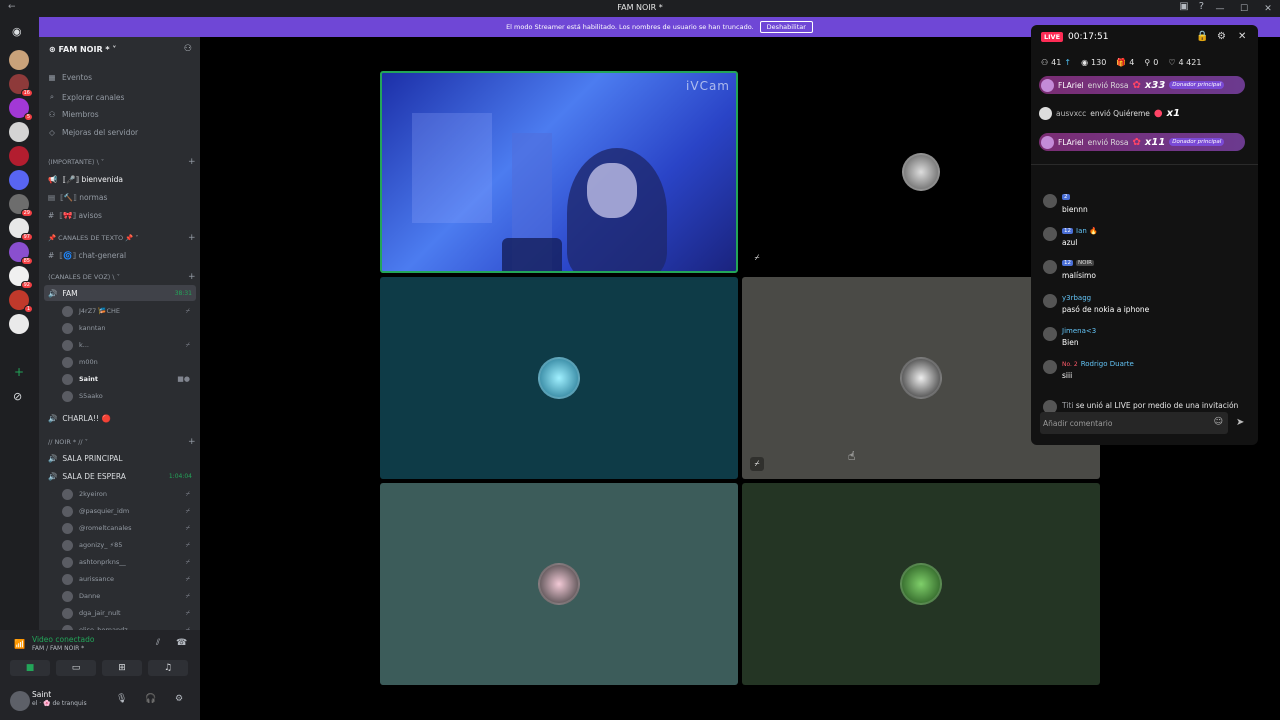 Image resolution: width=1280 pixels, height=720 pixels. I want to click on divider, so click(1144, 164).